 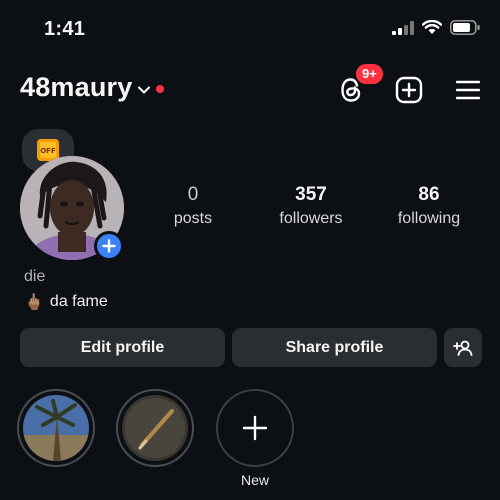 I want to click on following-count: 86, so click(x=429, y=194).